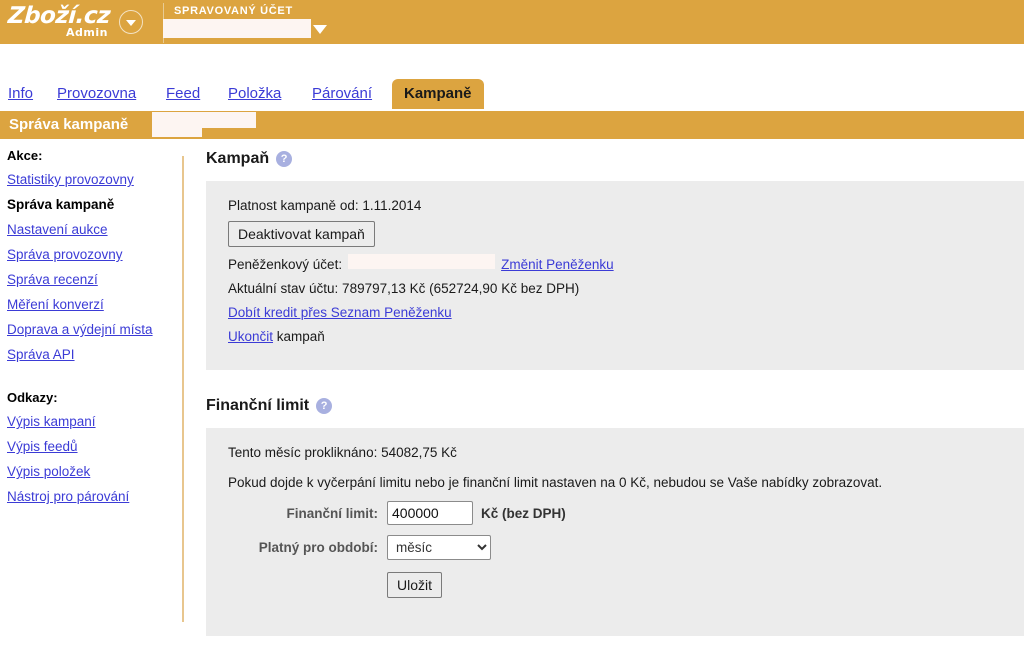 Image resolution: width=1024 pixels, height=647 pixels. I want to click on zbozi-admin-logo: Zboží.cz Admin, so click(68, 22).